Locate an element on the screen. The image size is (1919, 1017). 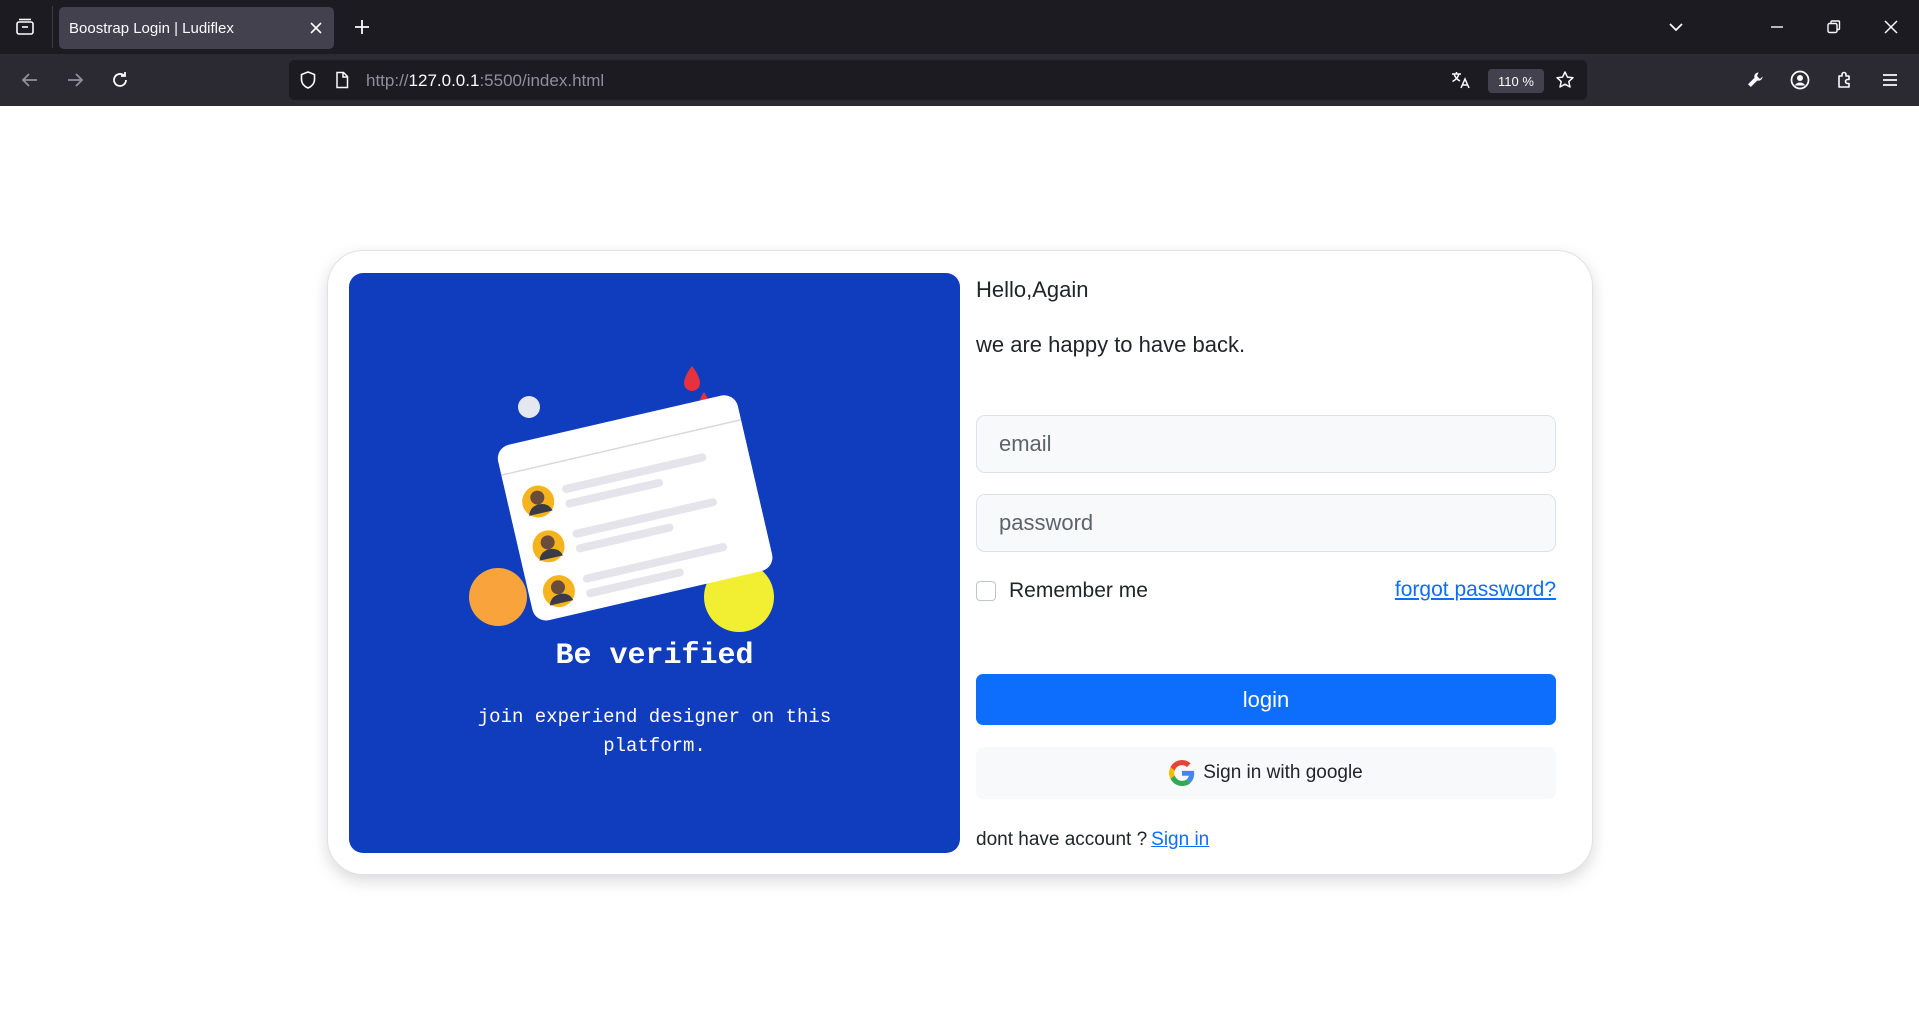
remember-me: Remember me is located at coordinates (1062, 591).